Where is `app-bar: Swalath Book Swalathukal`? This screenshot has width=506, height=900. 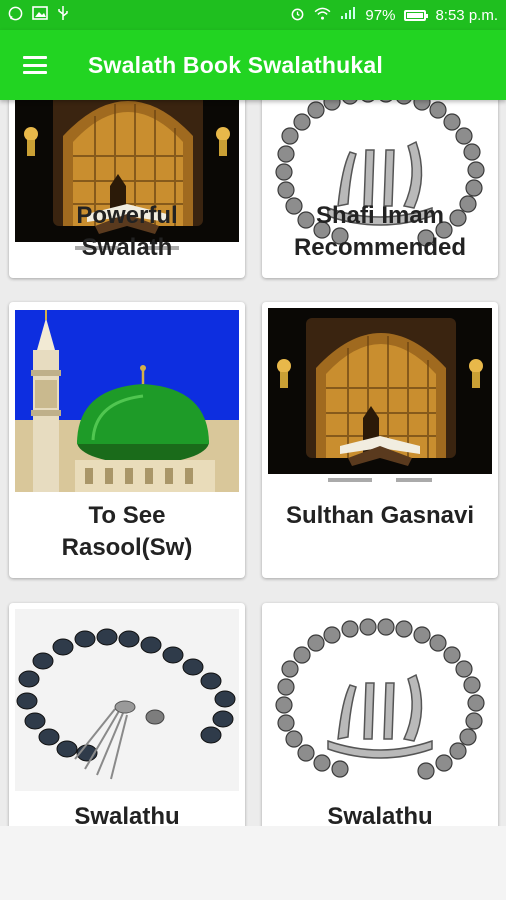
app-bar: Swalath Book Swalathukal is located at coordinates (253, 65).